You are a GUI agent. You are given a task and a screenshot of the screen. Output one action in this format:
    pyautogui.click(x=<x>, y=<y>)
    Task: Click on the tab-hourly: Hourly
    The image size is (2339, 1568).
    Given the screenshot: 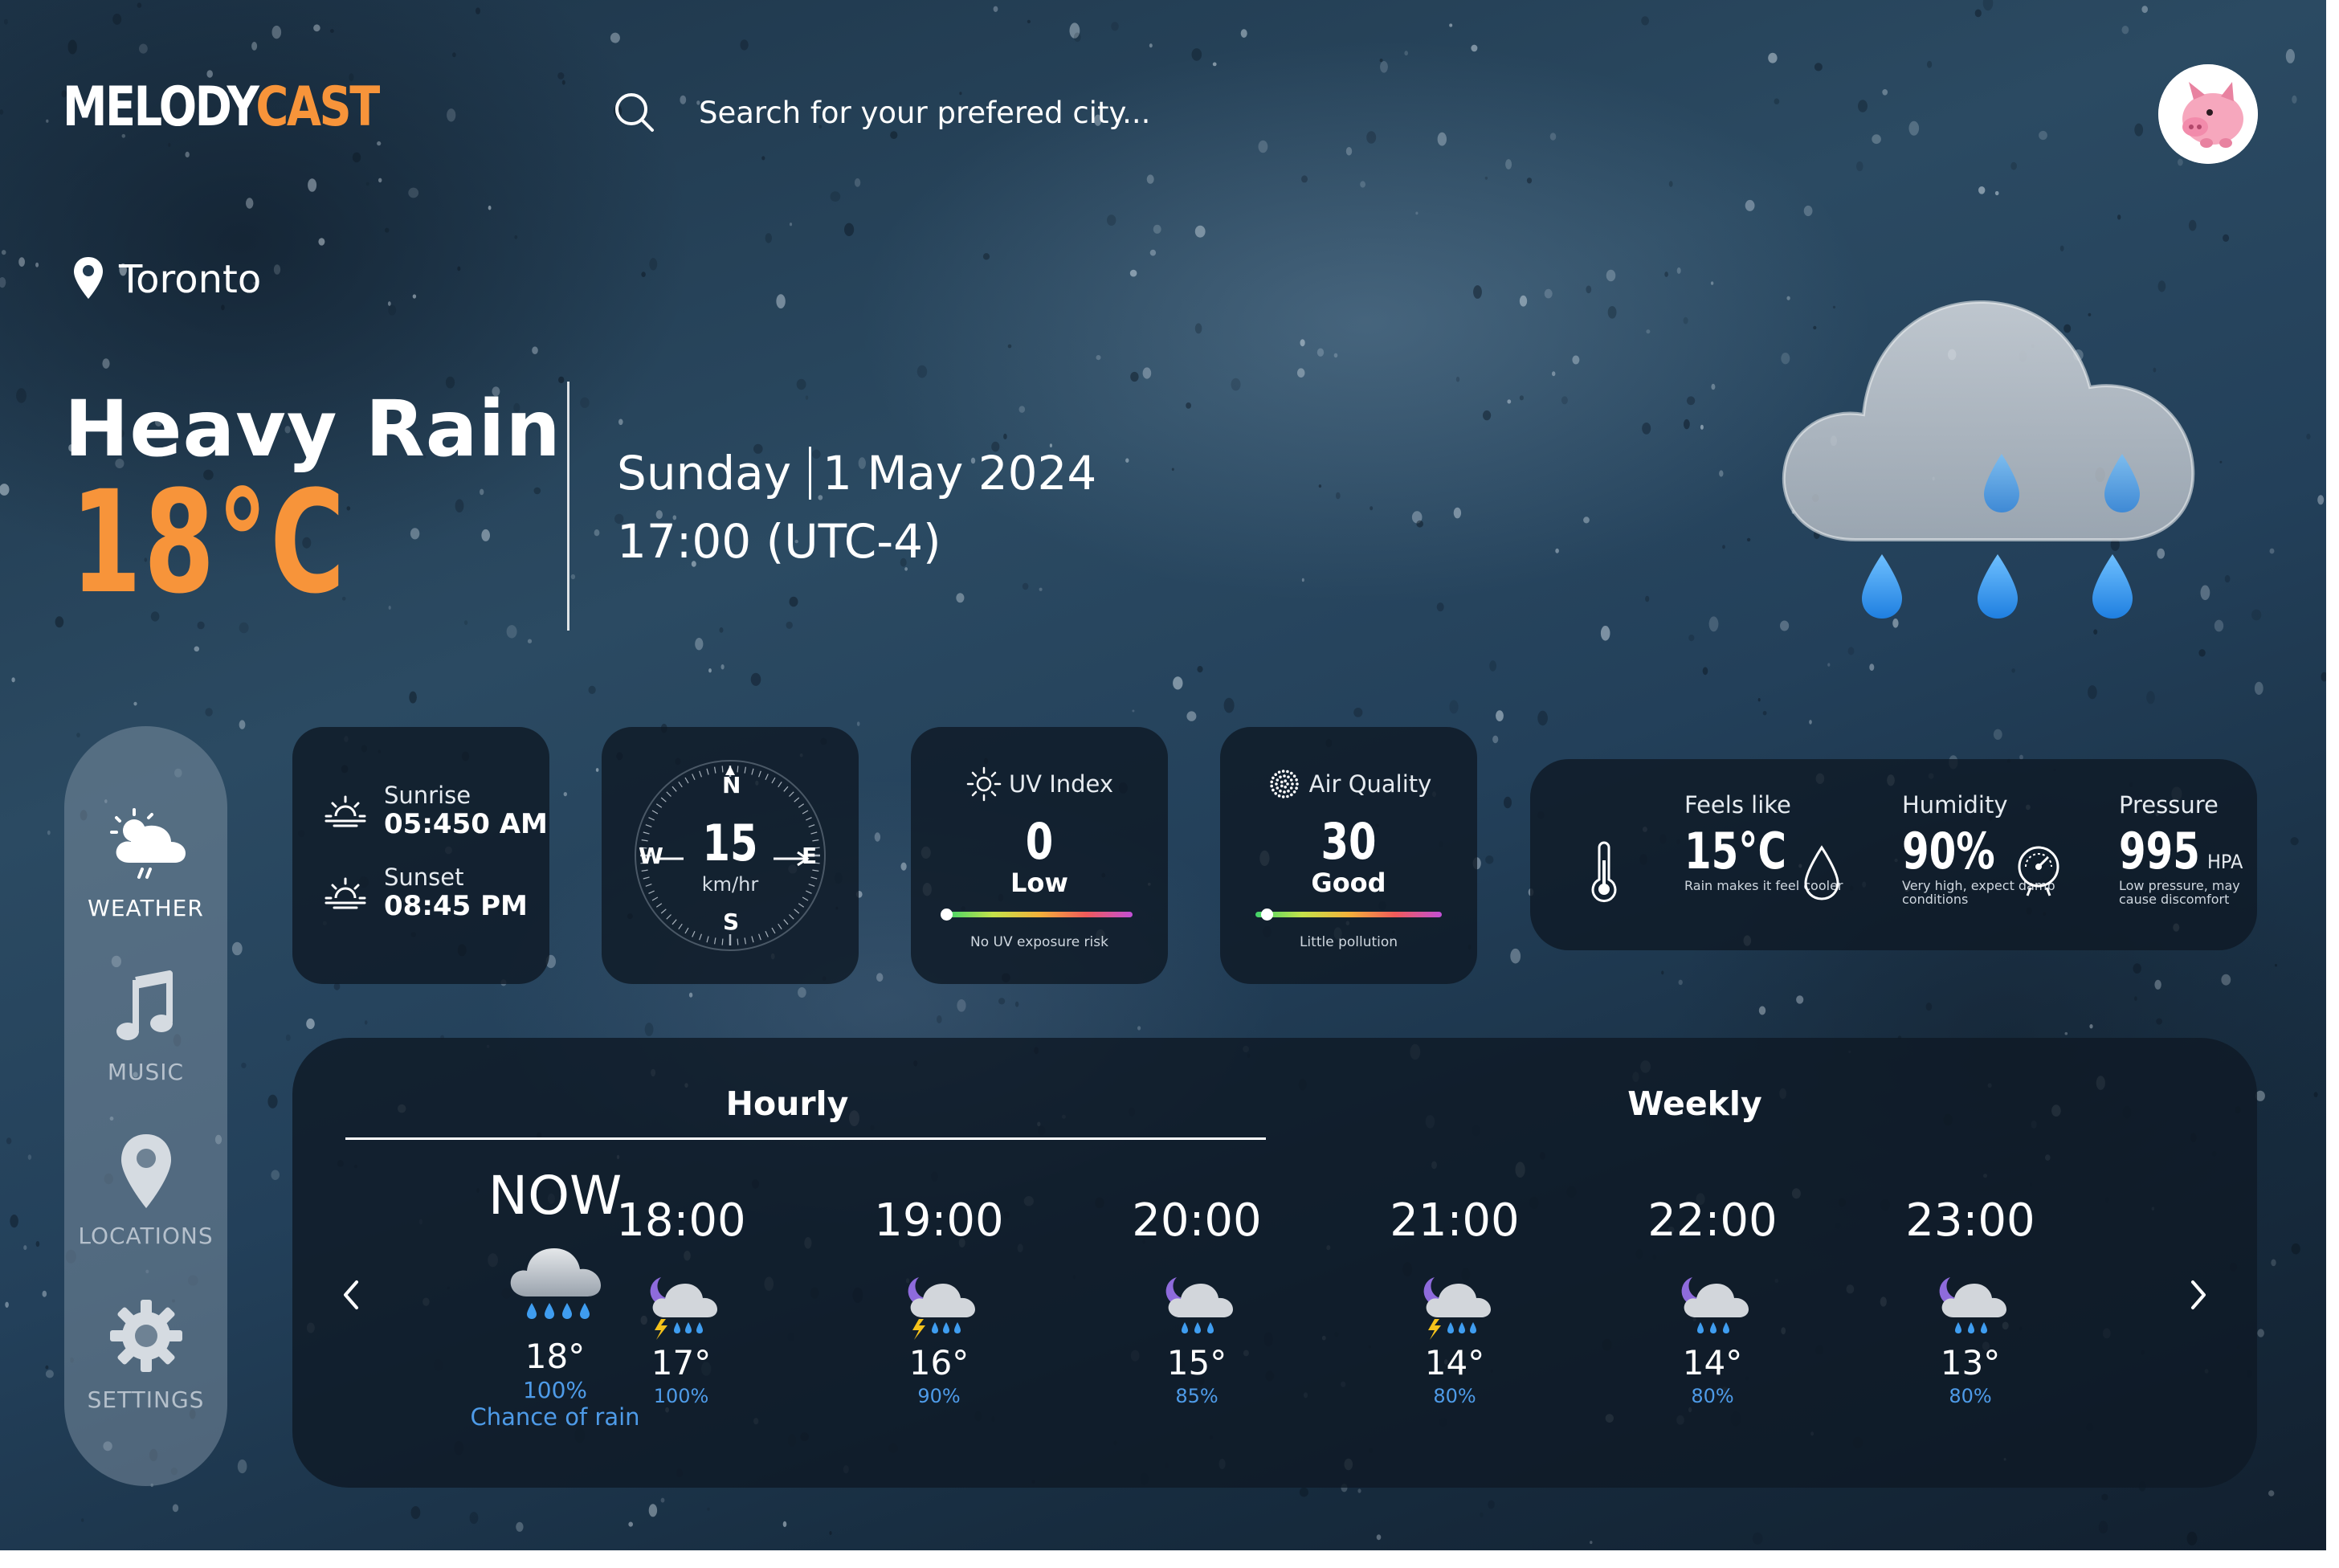 What is the action you would take?
    pyautogui.click(x=787, y=1103)
    